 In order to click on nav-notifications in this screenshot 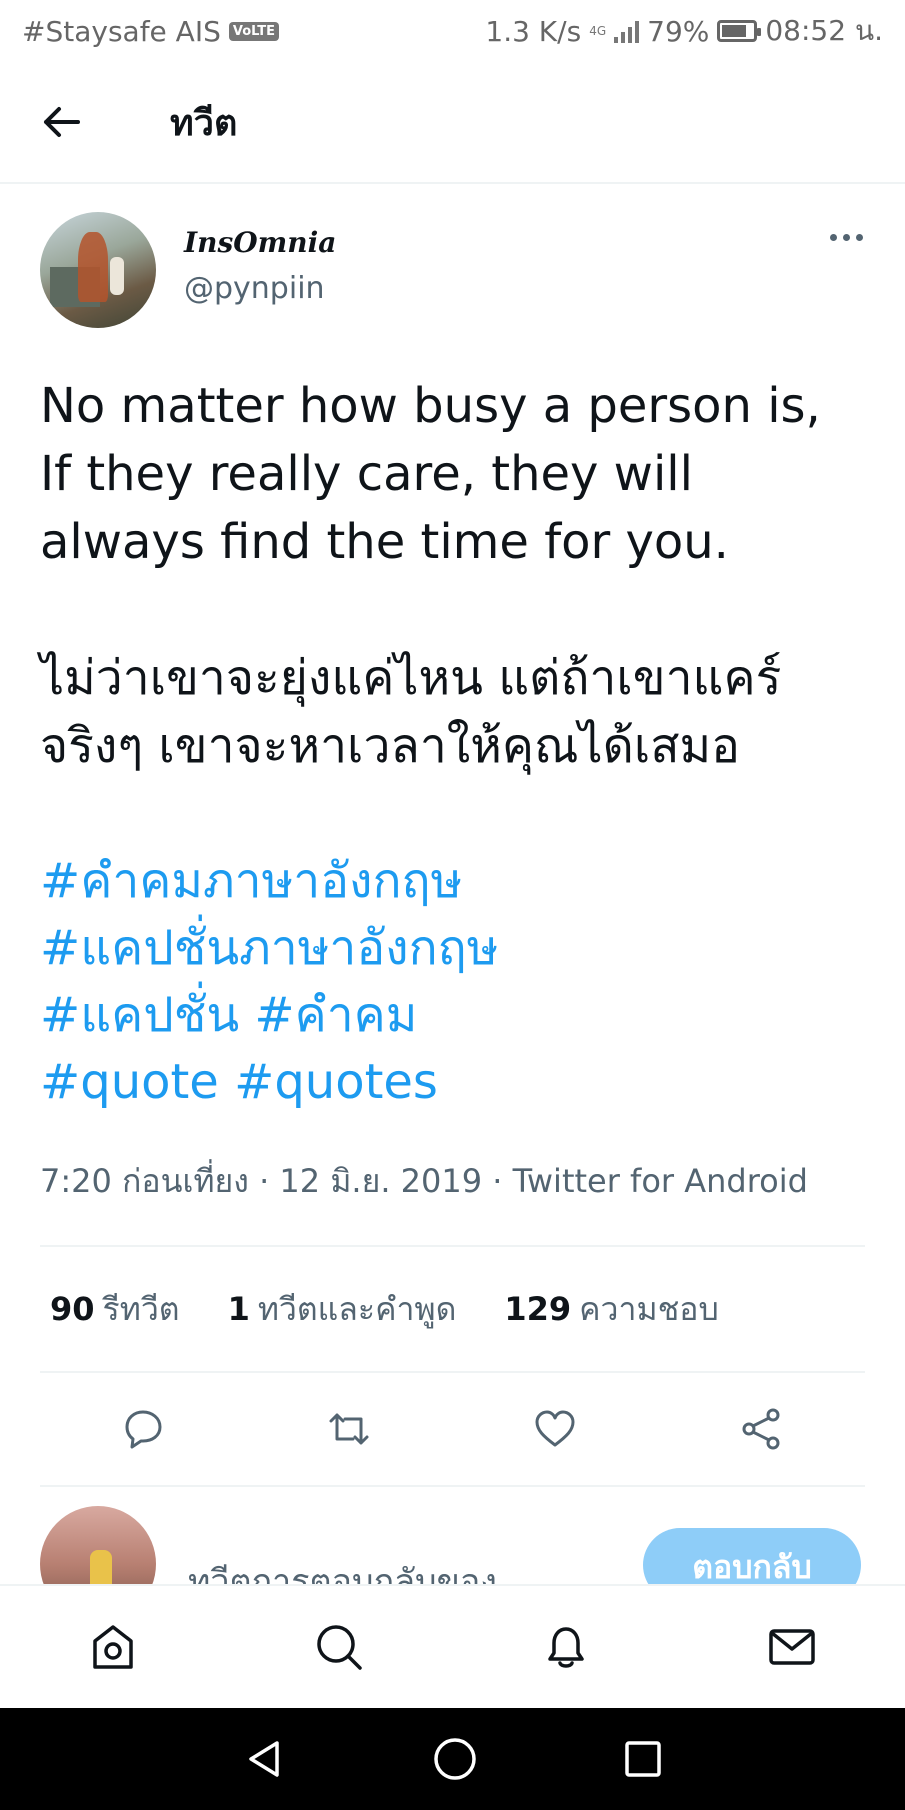, I will do `click(566, 1647)`.